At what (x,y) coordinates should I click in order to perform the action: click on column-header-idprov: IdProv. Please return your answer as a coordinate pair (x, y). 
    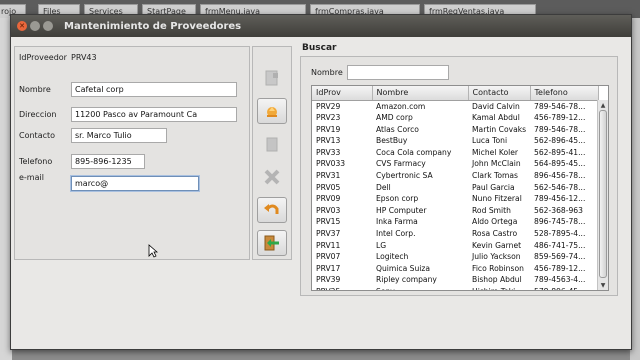
    Looking at the image, I should click on (342, 93).